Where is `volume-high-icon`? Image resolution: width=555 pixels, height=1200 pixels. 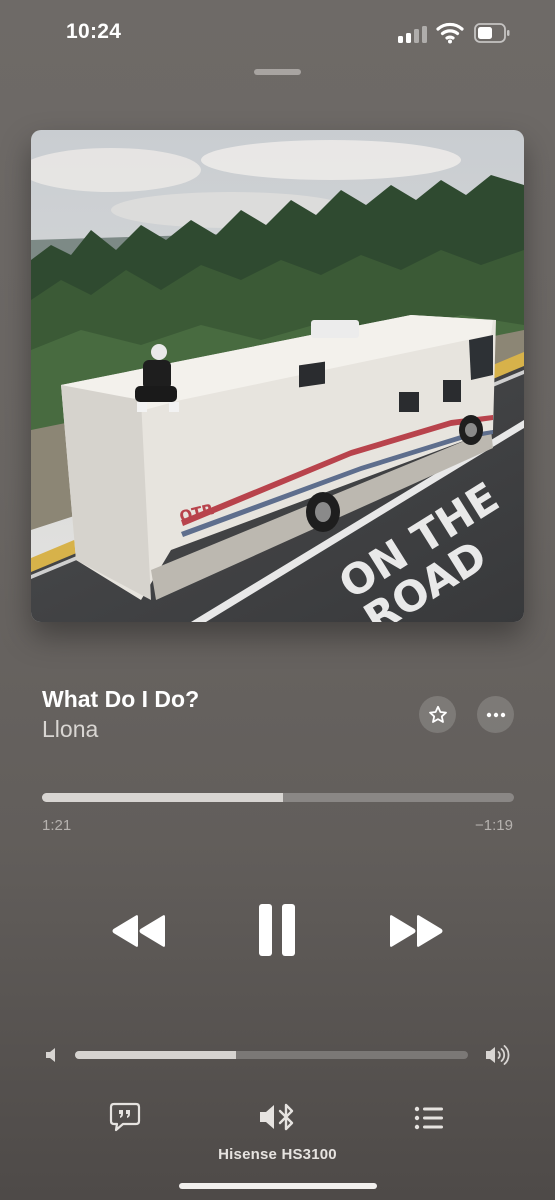
volume-high-icon is located at coordinates (498, 1055).